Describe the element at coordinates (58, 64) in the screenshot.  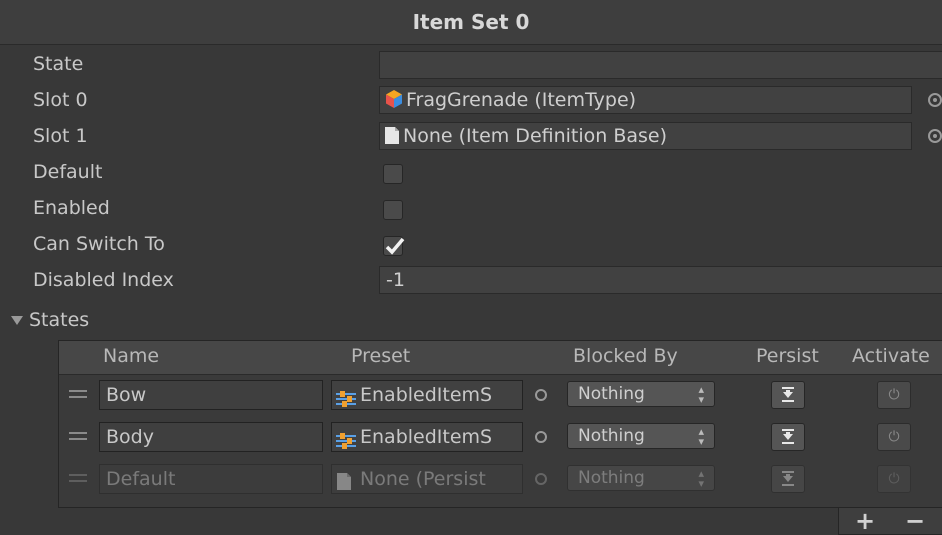
I see `state-label: State` at that location.